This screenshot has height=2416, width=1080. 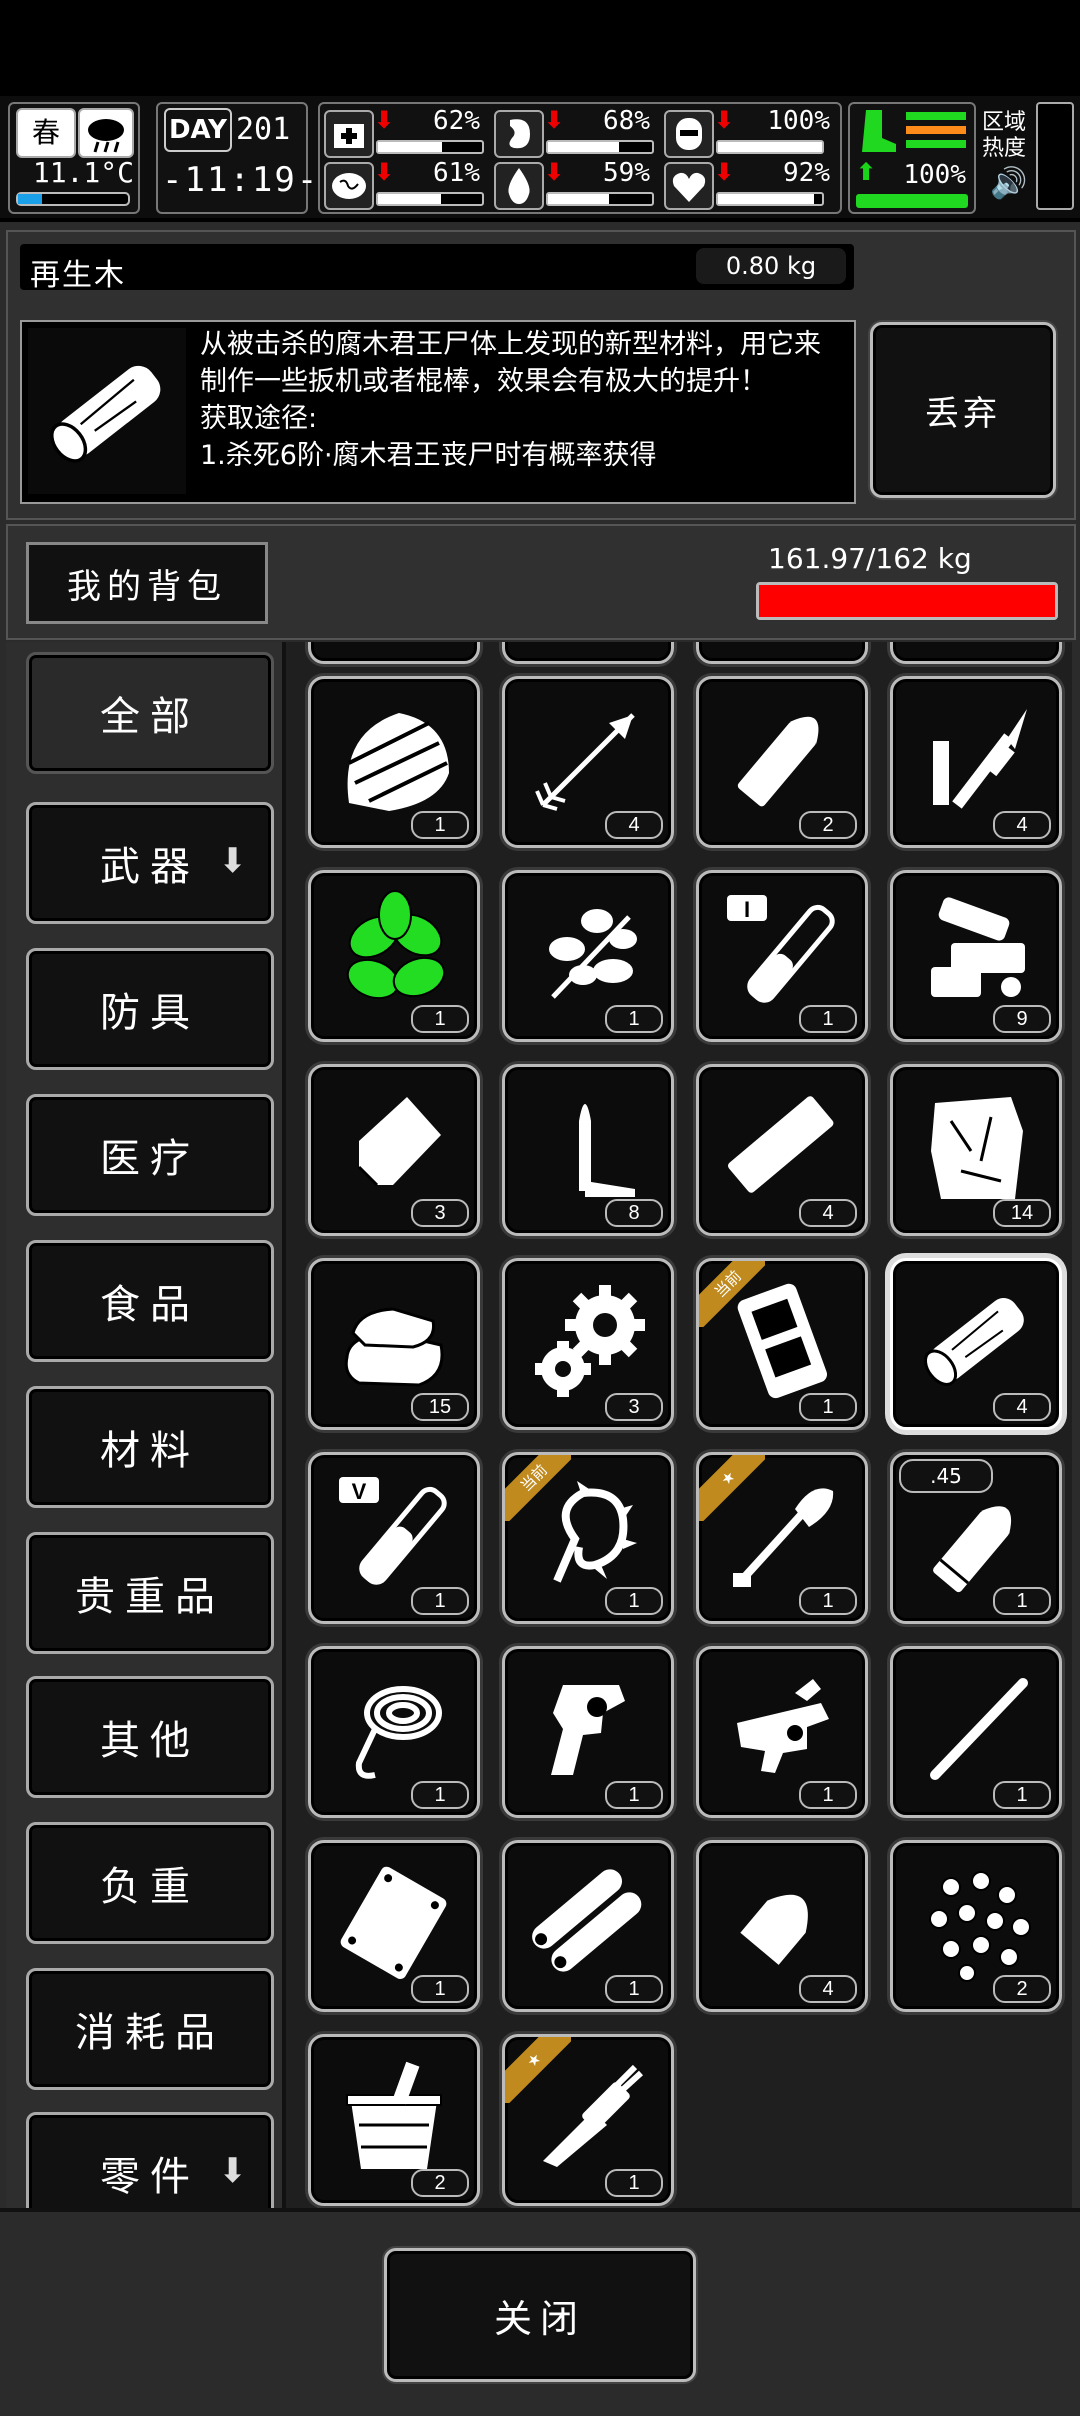 I want to click on health-bar, so click(x=430, y=147).